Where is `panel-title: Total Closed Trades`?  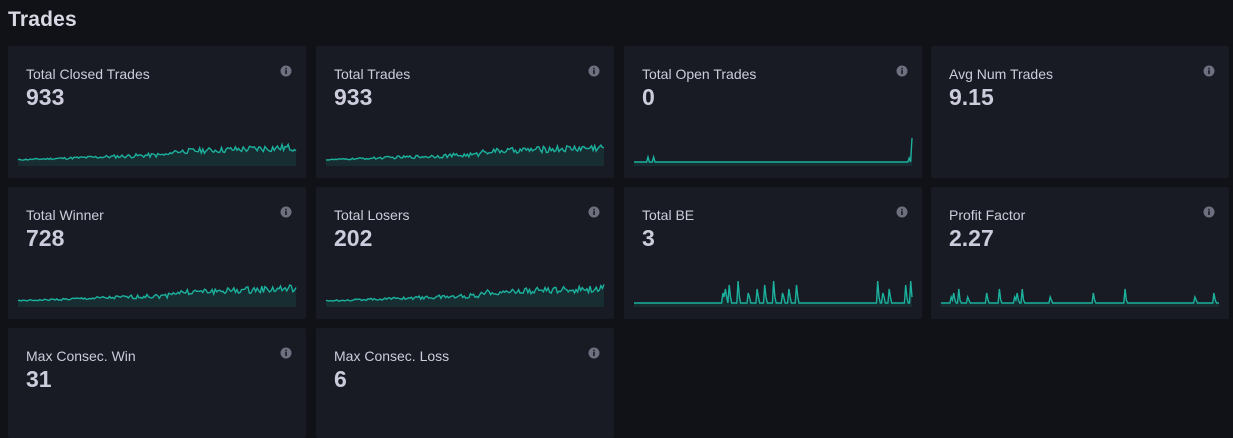
panel-title: Total Closed Trades is located at coordinates (88, 74).